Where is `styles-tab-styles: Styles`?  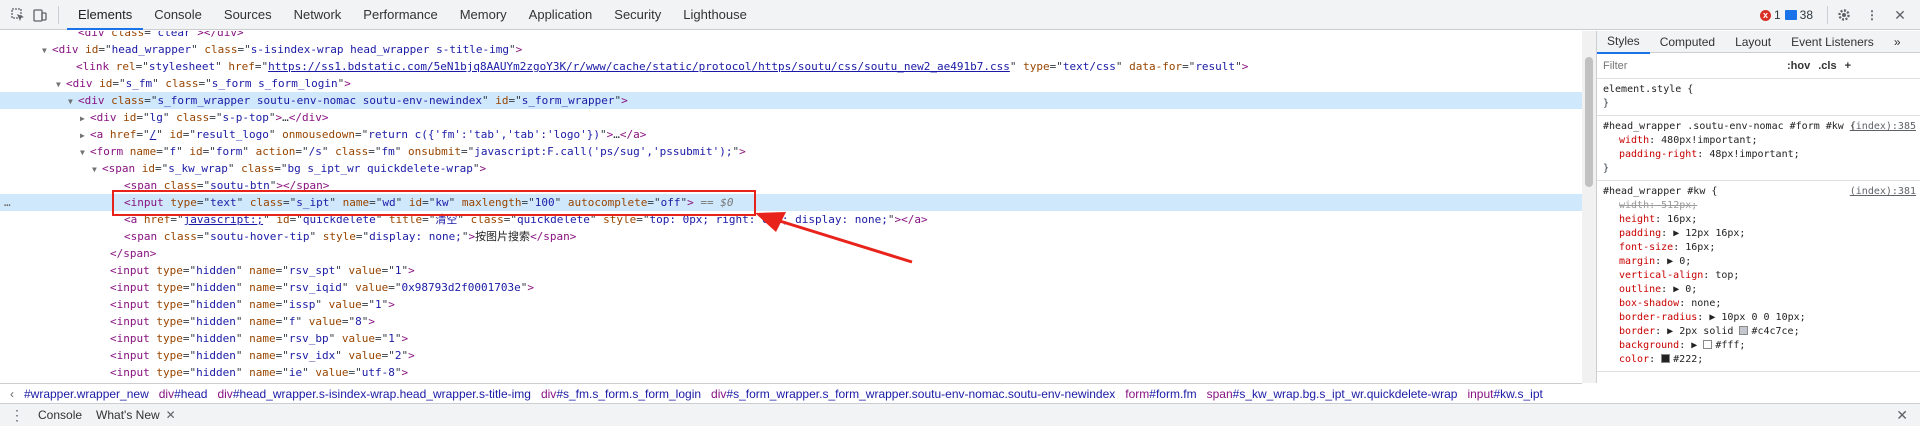 styles-tab-styles: Styles is located at coordinates (1623, 42).